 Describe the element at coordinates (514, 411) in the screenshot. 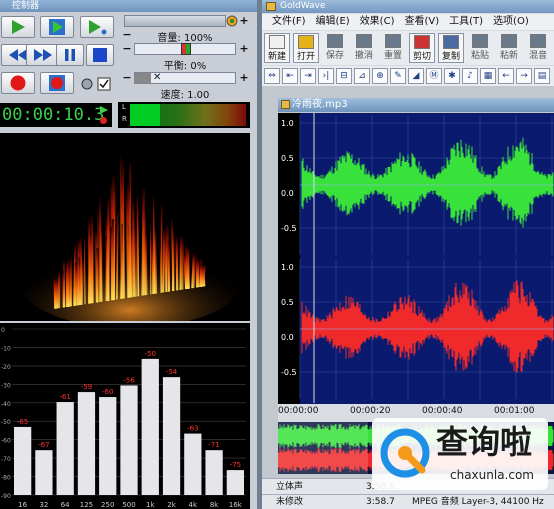

I see `time-tick-3: 00:01:00` at that location.